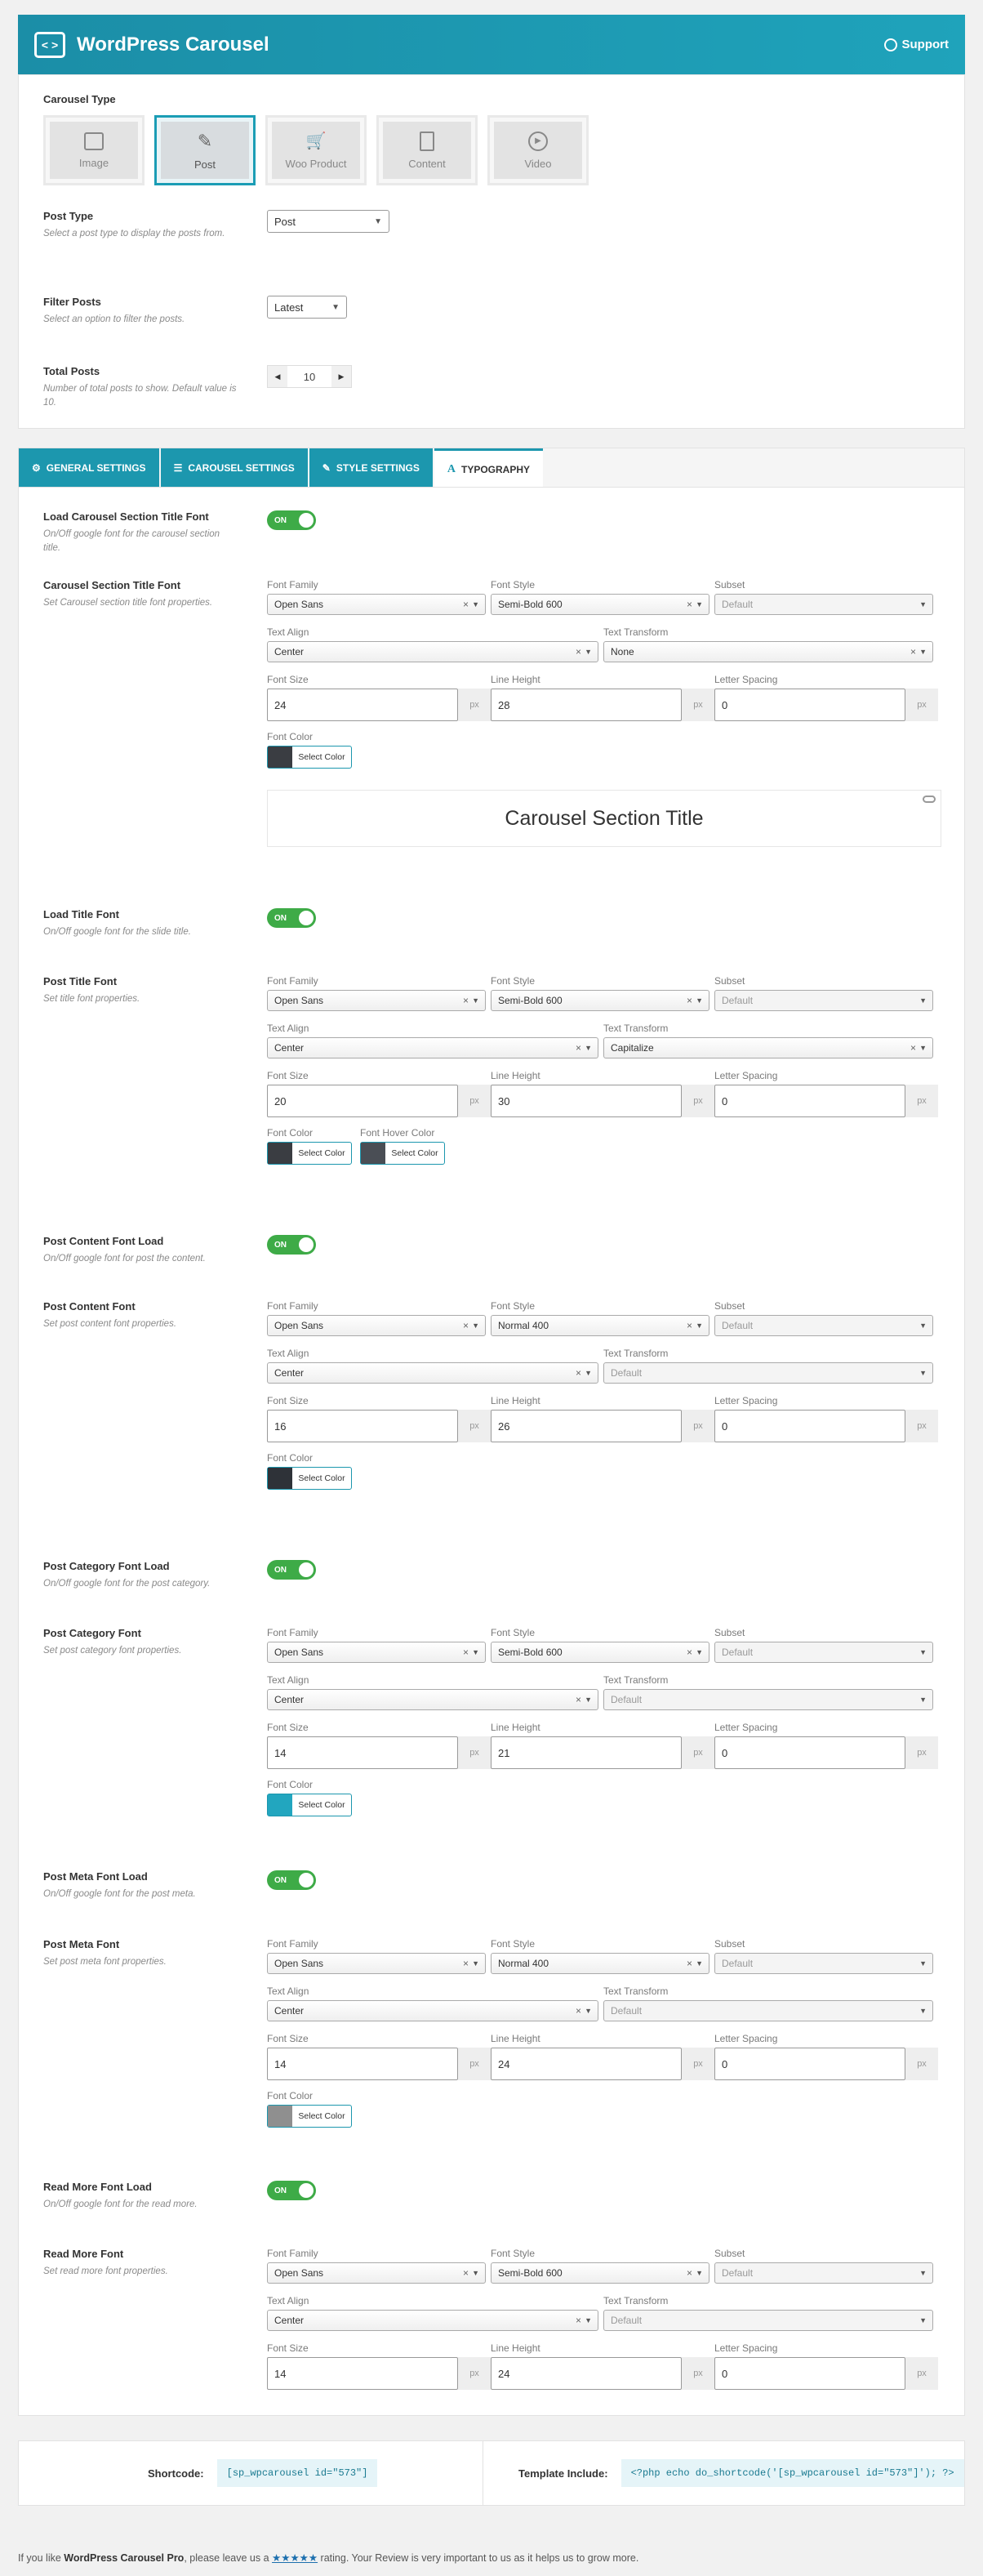  Describe the element at coordinates (379, 1426) in the screenshot. I see `font-size-input: 16 px` at that location.